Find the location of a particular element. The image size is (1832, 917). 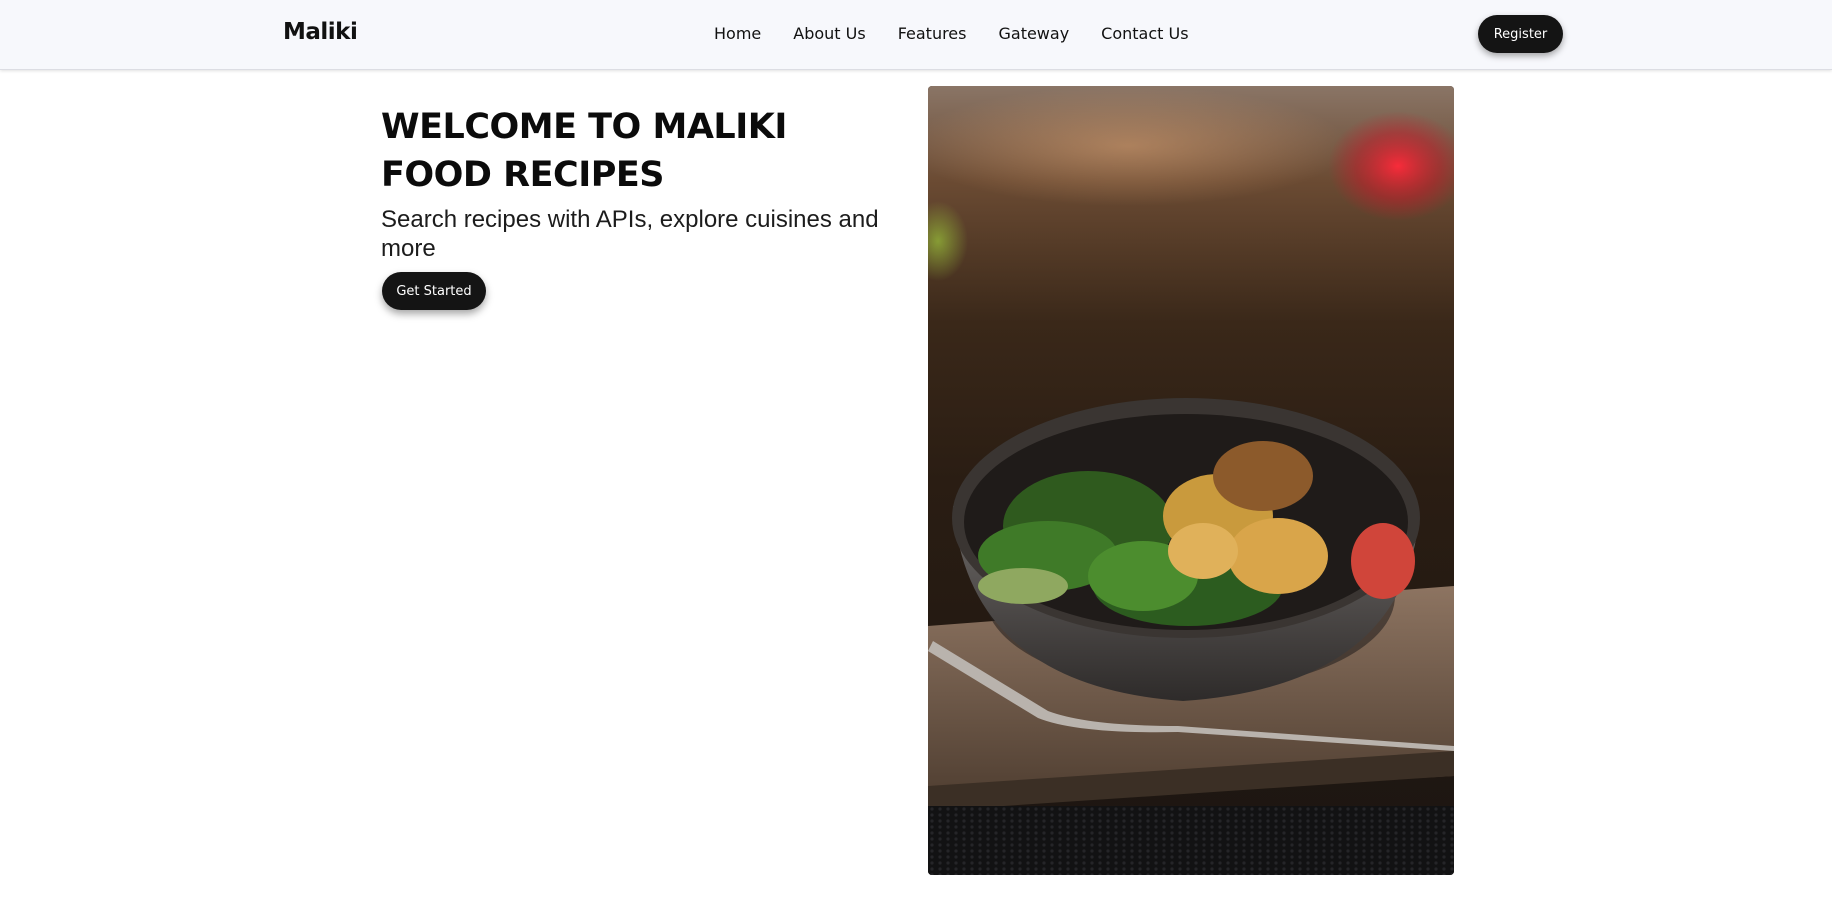

nav-link-contact-us: Contact Us is located at coordinates (1144, 33).